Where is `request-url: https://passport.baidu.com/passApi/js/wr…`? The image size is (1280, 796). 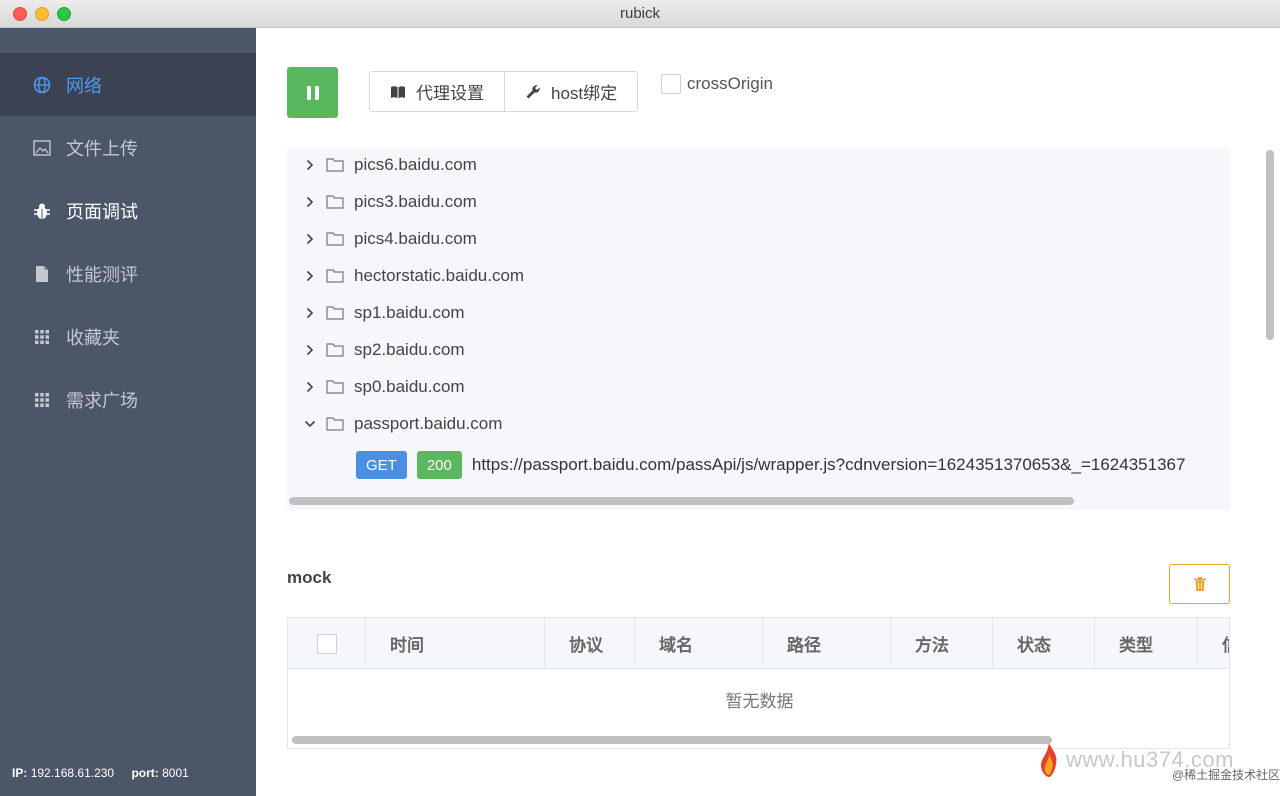
request-url: https://passport.baidu.com/passApi/js/wr… is located at coordinates (828, 464).